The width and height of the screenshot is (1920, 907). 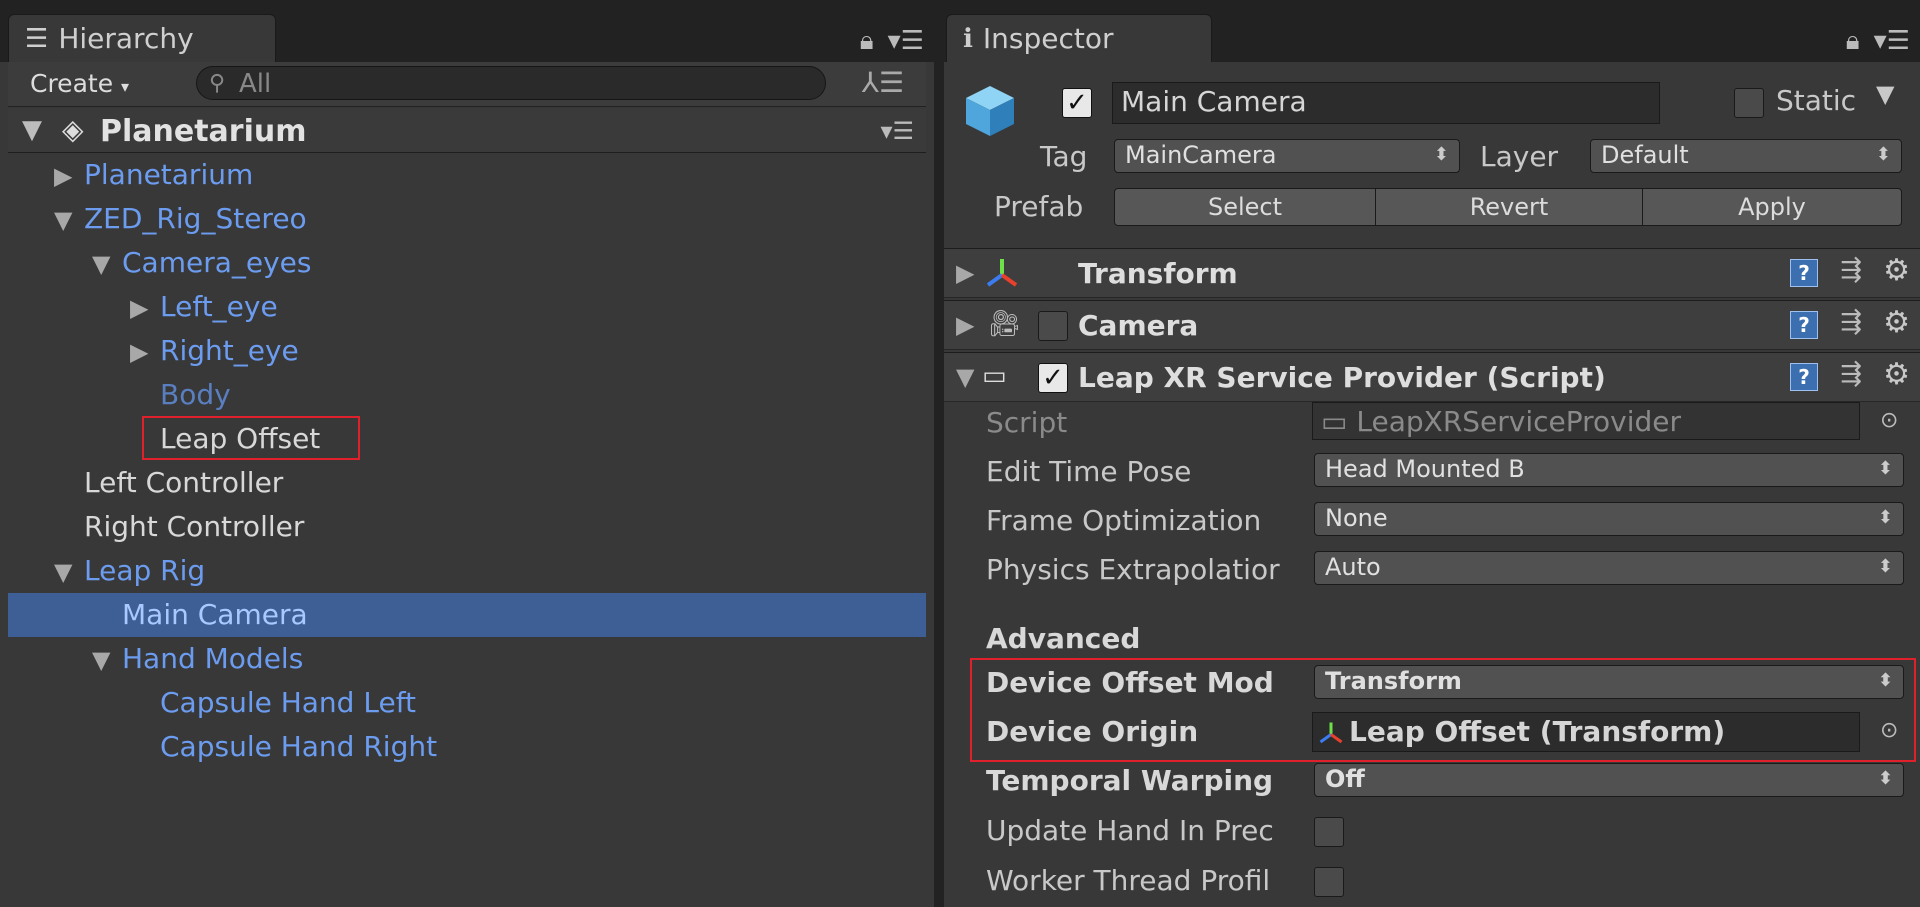 What do you see at coordinates (1432, 273) in the screenshot?
I see `component-transform-header: ▶ Transform ? ⇶ ⚙` at bounding box center [1432, 273].